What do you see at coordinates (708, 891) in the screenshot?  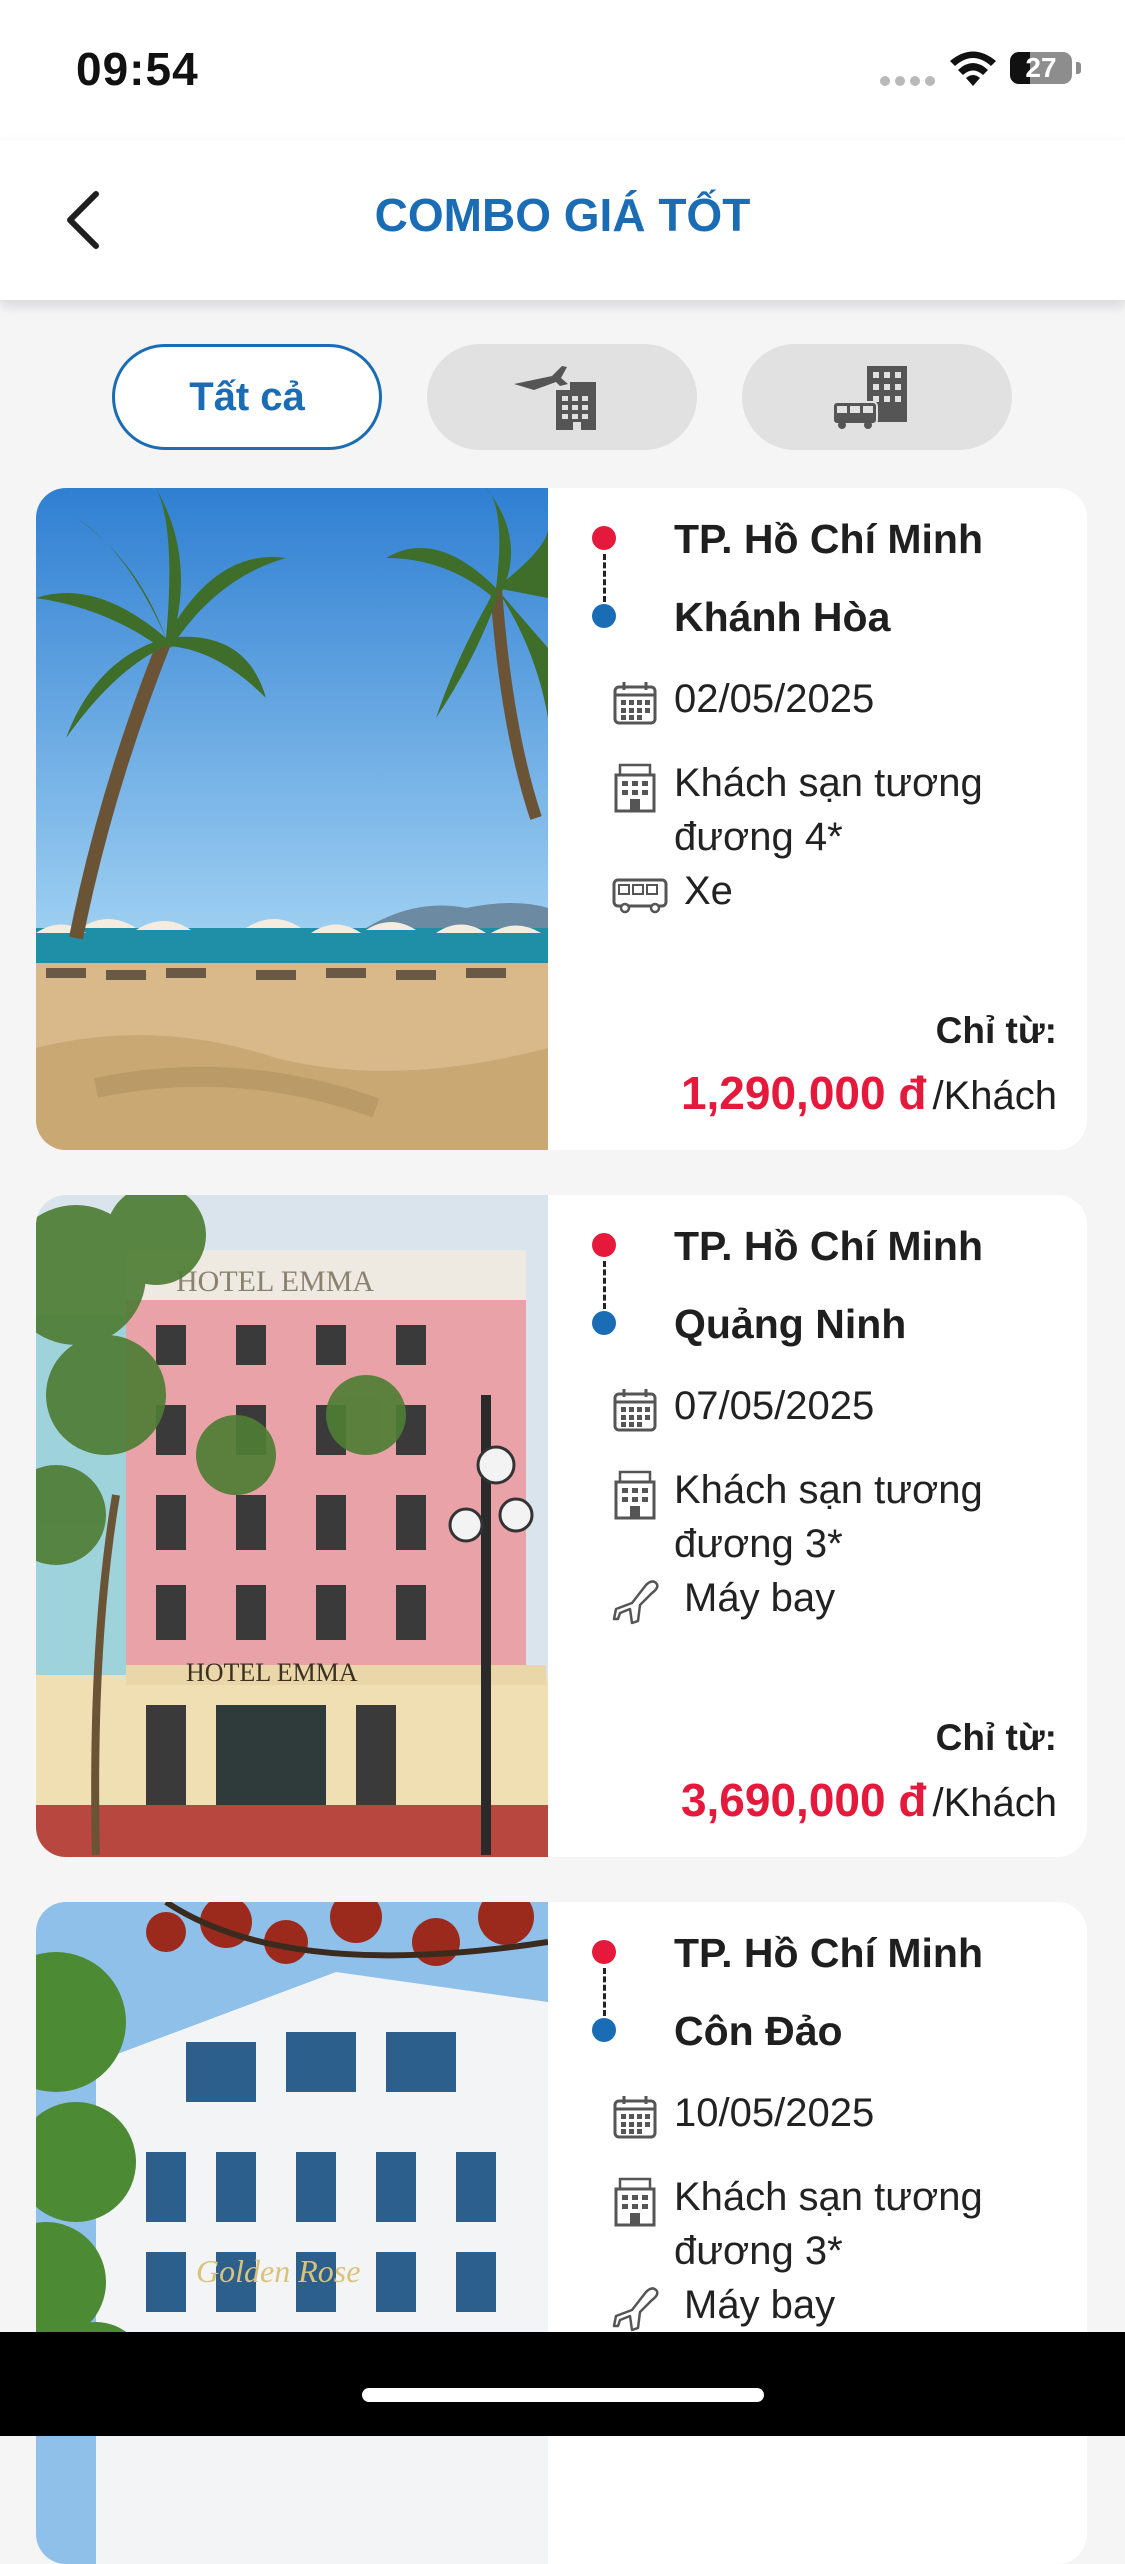 I see `combo-transport: Xe` at bounding box center [708, 891].